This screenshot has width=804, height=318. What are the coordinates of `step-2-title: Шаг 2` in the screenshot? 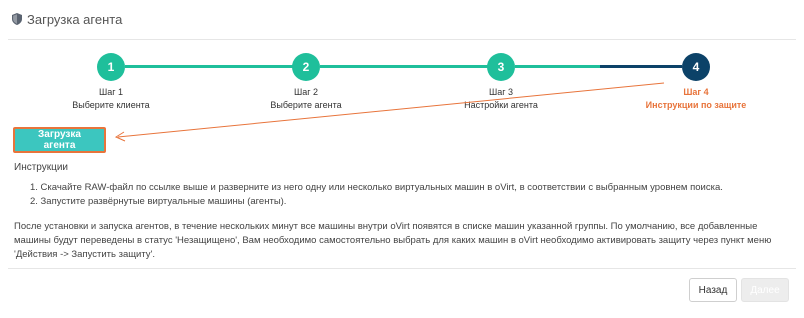 It's located at (306, 92).